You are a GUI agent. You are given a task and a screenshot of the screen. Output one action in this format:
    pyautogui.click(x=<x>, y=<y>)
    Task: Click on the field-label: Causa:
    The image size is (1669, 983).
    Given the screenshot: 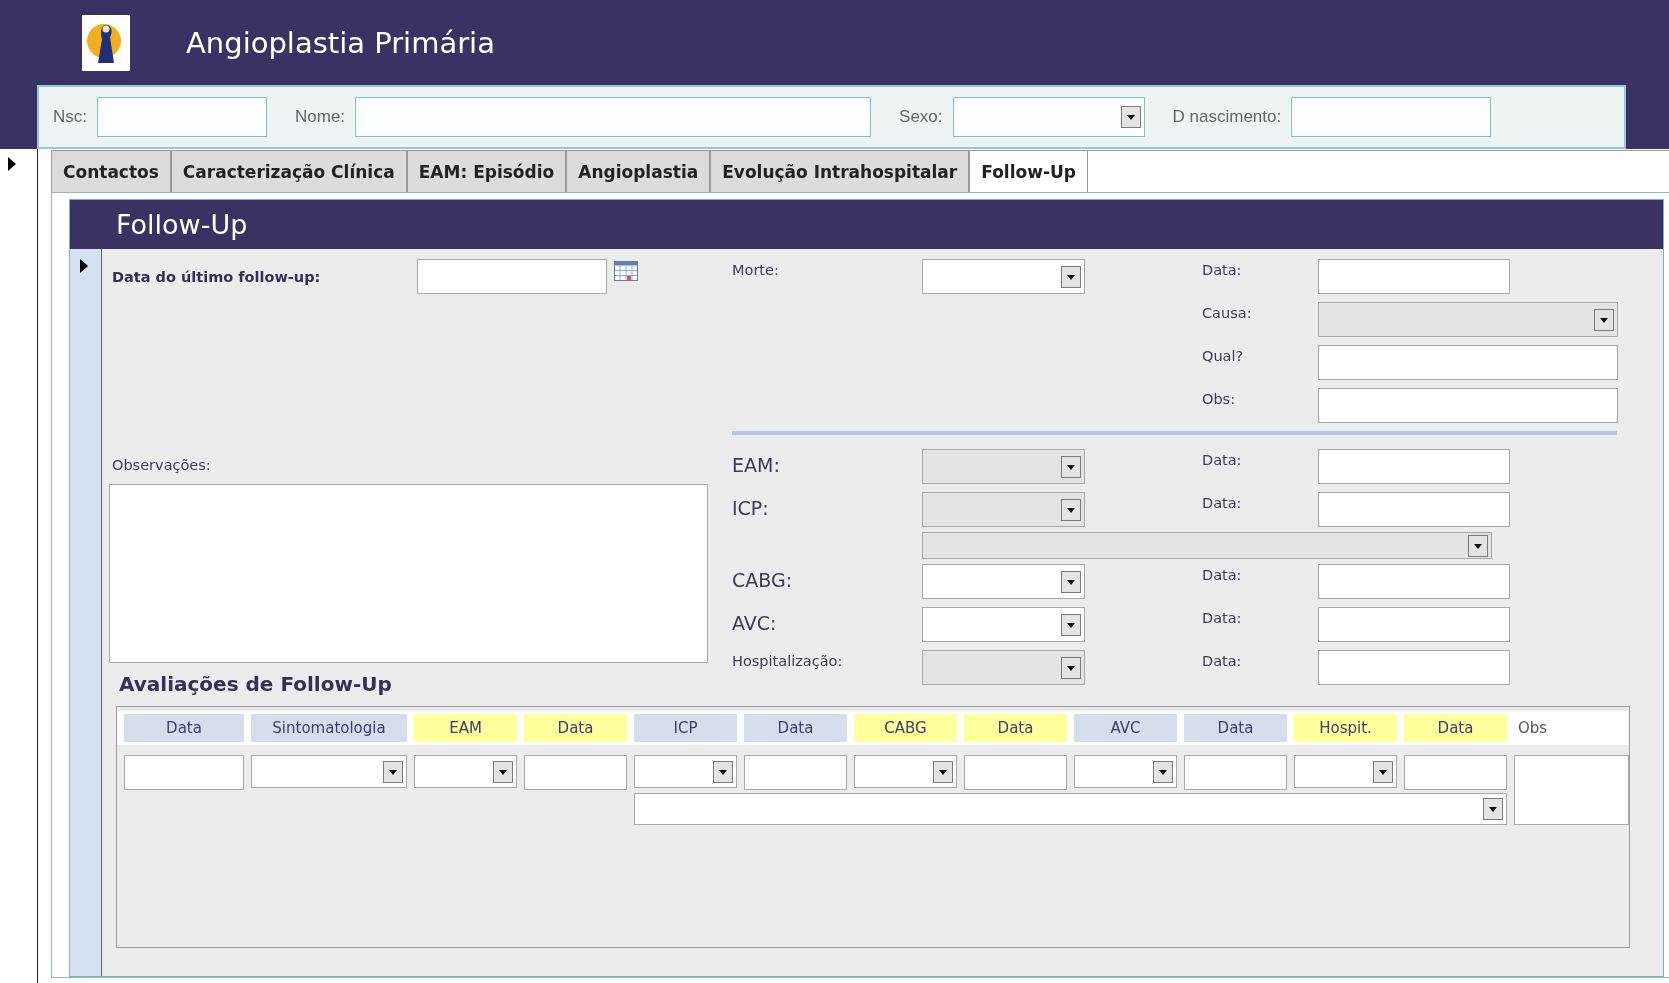 What is the action you would take?
    pyautogui.click(x=1227, y=312)
    